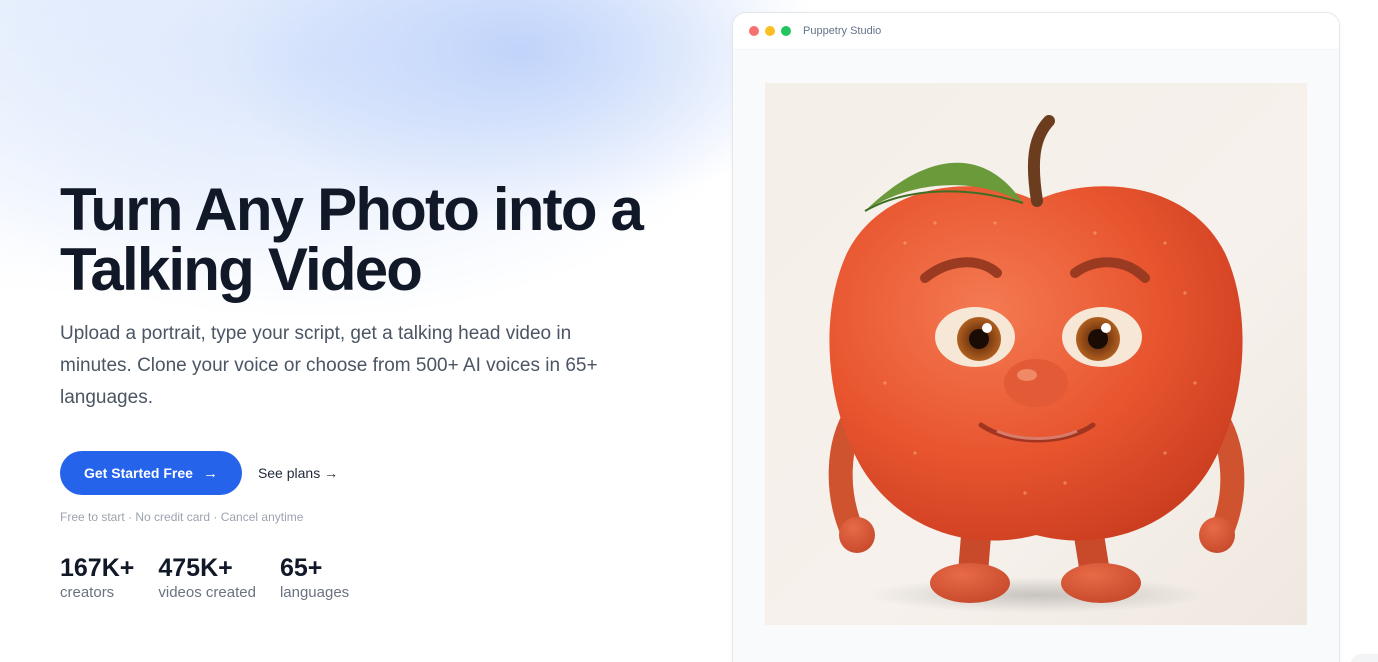  I want to click on stat-label: videos created, so click(207, 592).